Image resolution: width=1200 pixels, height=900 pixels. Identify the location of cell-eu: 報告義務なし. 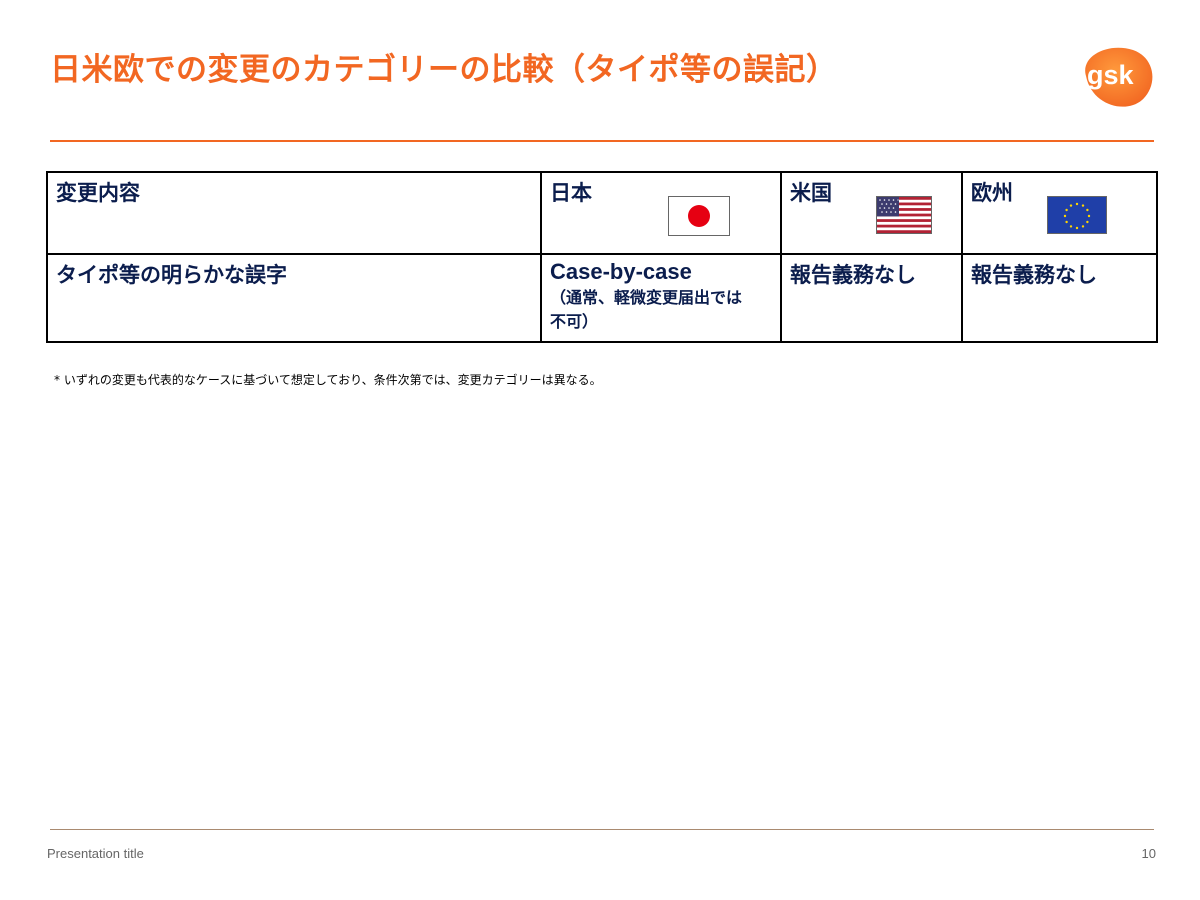
(1059, 298).